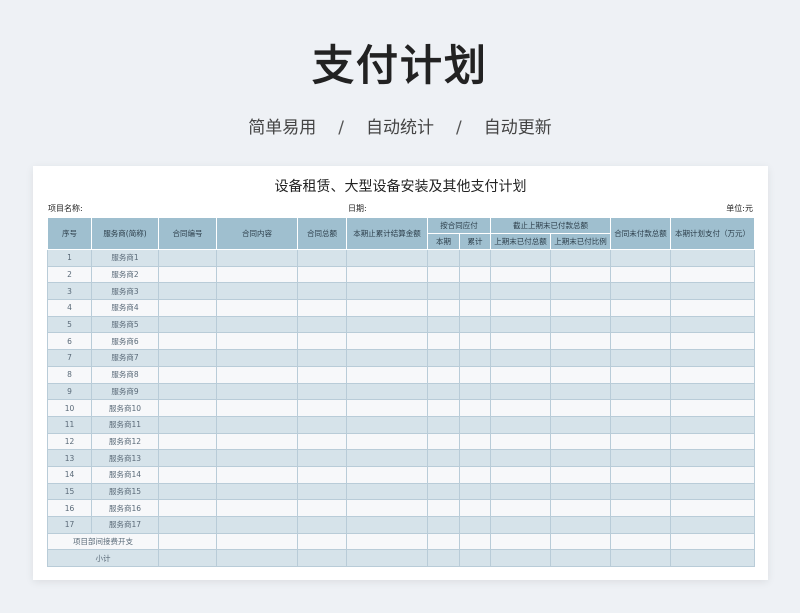  Describe the element at coordinates (125, 291) in the screenshot. I see `row-vendor: 服务商3` at that location.